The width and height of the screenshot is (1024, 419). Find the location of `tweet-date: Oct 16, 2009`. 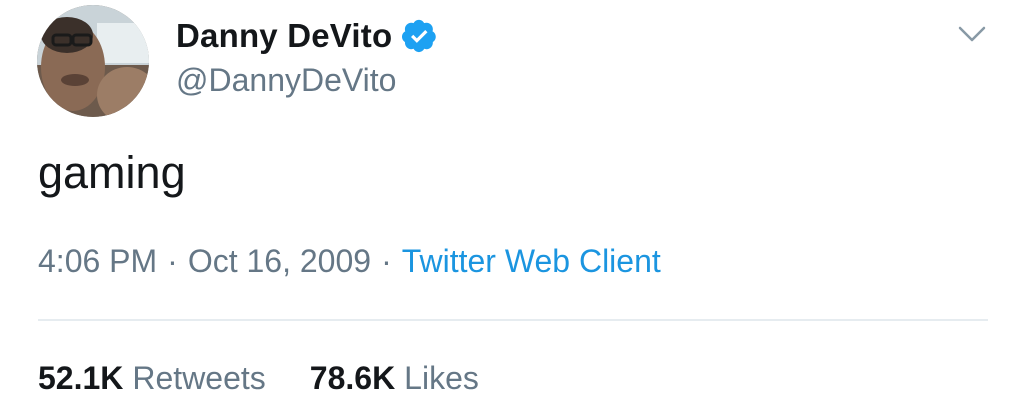

tweet-date: Oct 16, 2009 is located at coordinates (279, 261).